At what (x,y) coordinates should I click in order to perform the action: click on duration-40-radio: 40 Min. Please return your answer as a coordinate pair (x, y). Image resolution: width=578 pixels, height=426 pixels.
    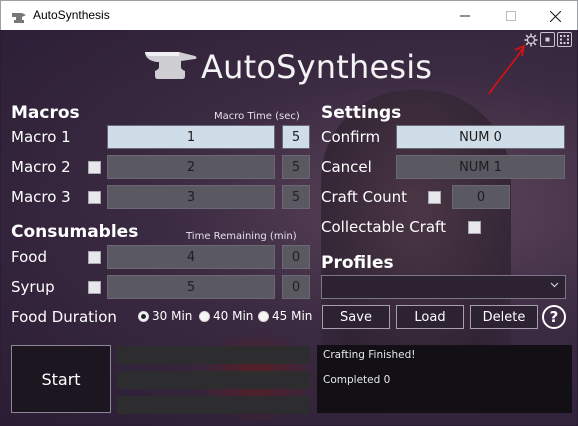
    Looking at the image, I should click on (226, 316).